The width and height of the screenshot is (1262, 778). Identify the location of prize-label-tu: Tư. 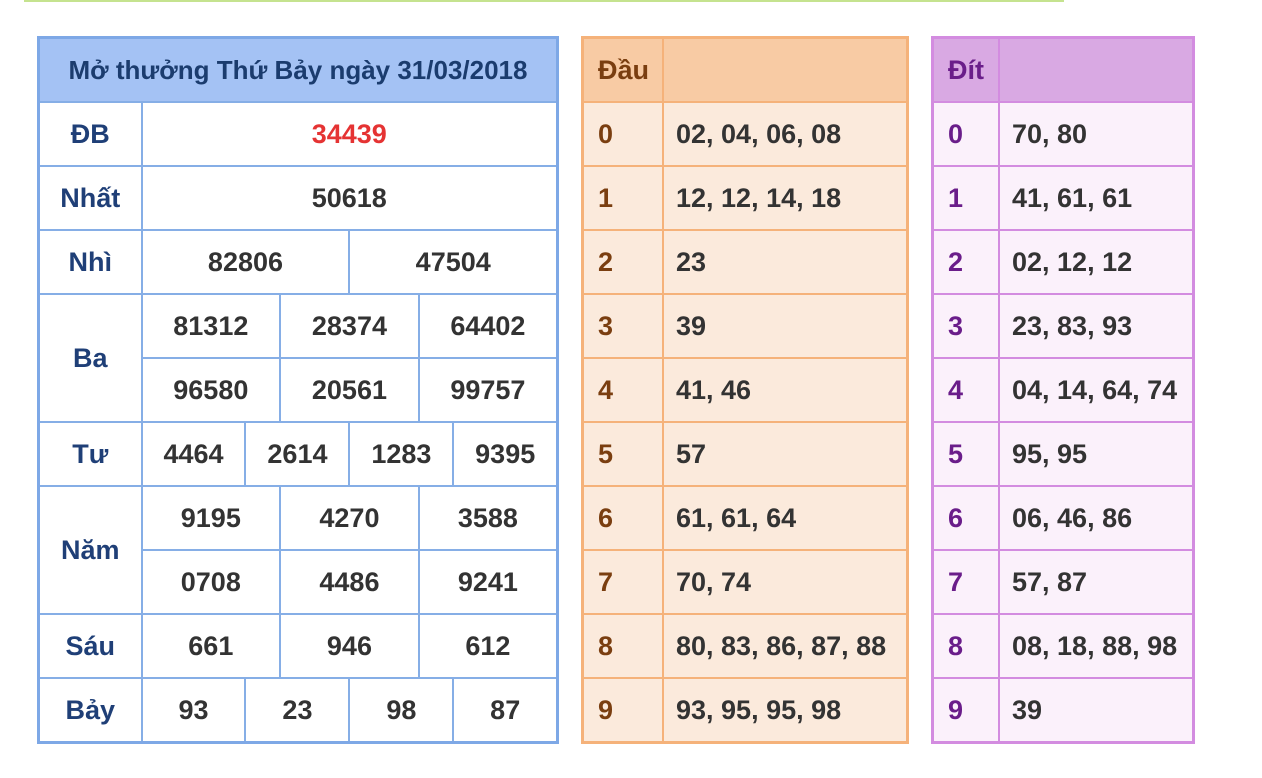
(90, 454).